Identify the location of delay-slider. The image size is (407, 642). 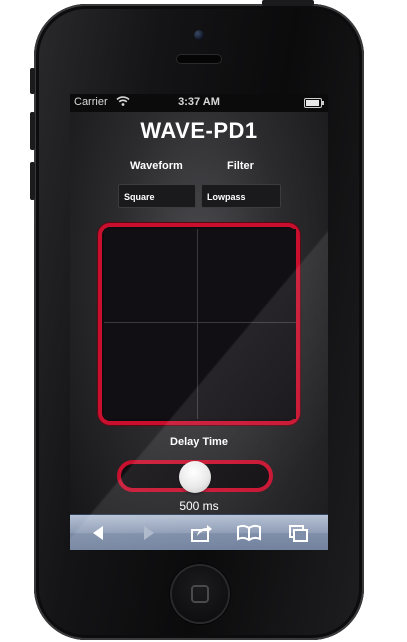
(195, 476).